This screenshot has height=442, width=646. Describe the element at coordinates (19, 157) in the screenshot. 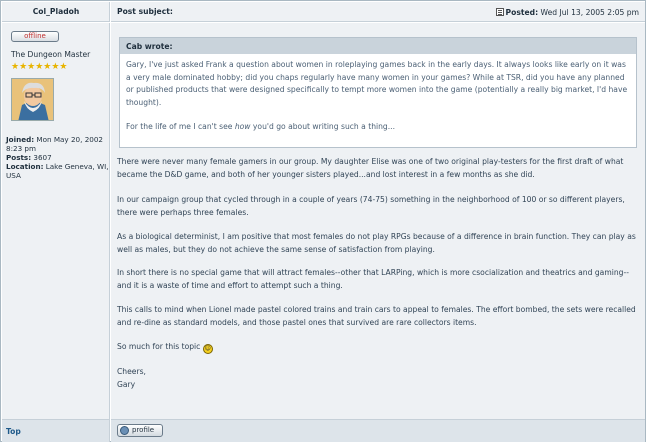

I see `posts-label: Posts:` at that location.